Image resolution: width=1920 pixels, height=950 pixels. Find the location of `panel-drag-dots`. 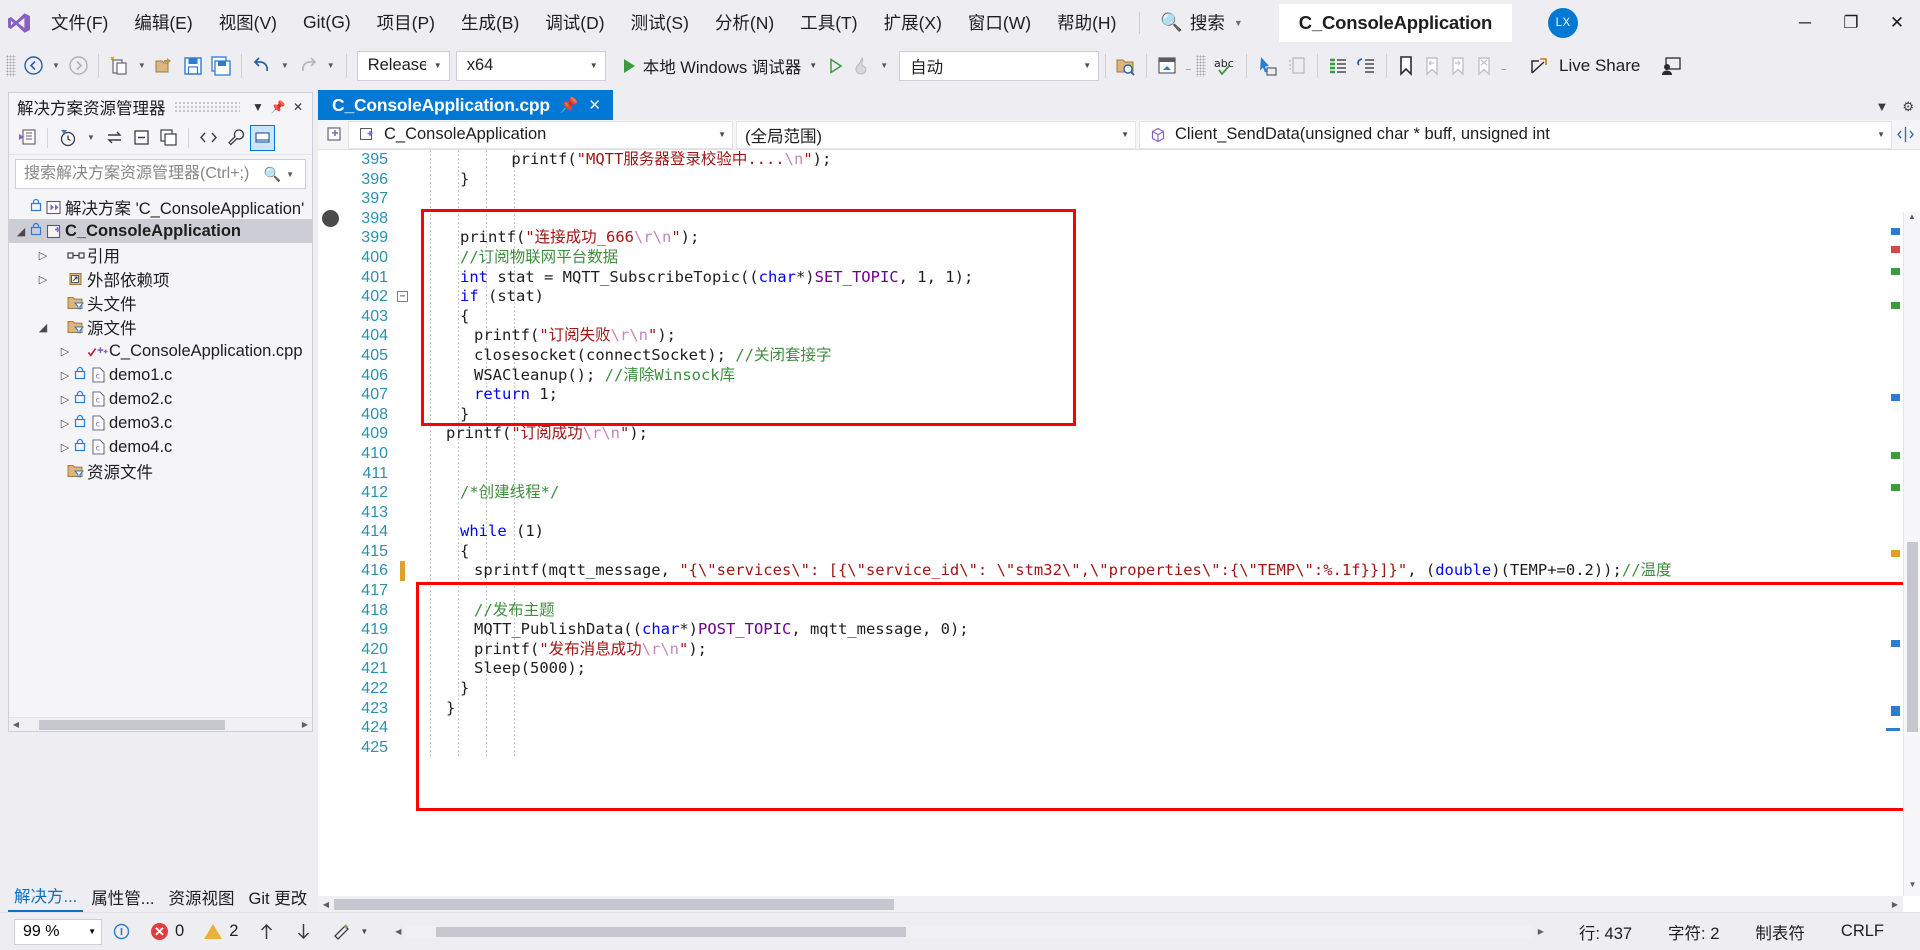

panel-drag-dots is located at coordinates (206, 107).